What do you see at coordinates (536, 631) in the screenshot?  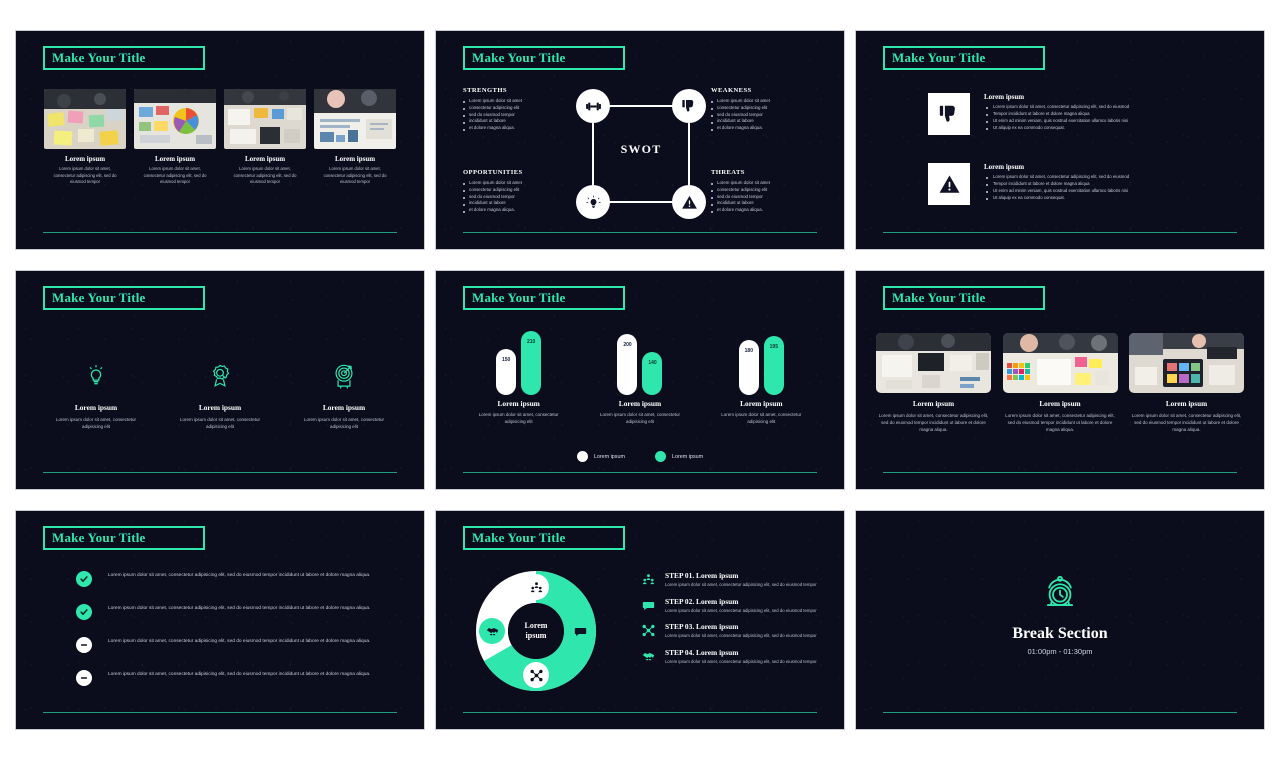 I see `donut-chart: Lorem ipsum` at bounding box center [536, 631].